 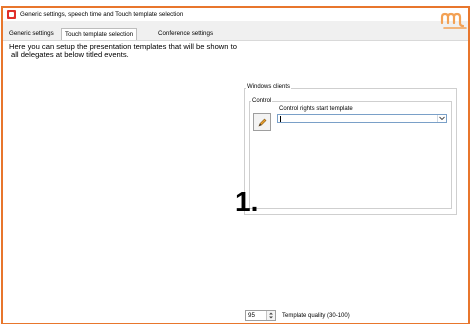 I want to click on dropdown-button, so click(x=441, y=118).